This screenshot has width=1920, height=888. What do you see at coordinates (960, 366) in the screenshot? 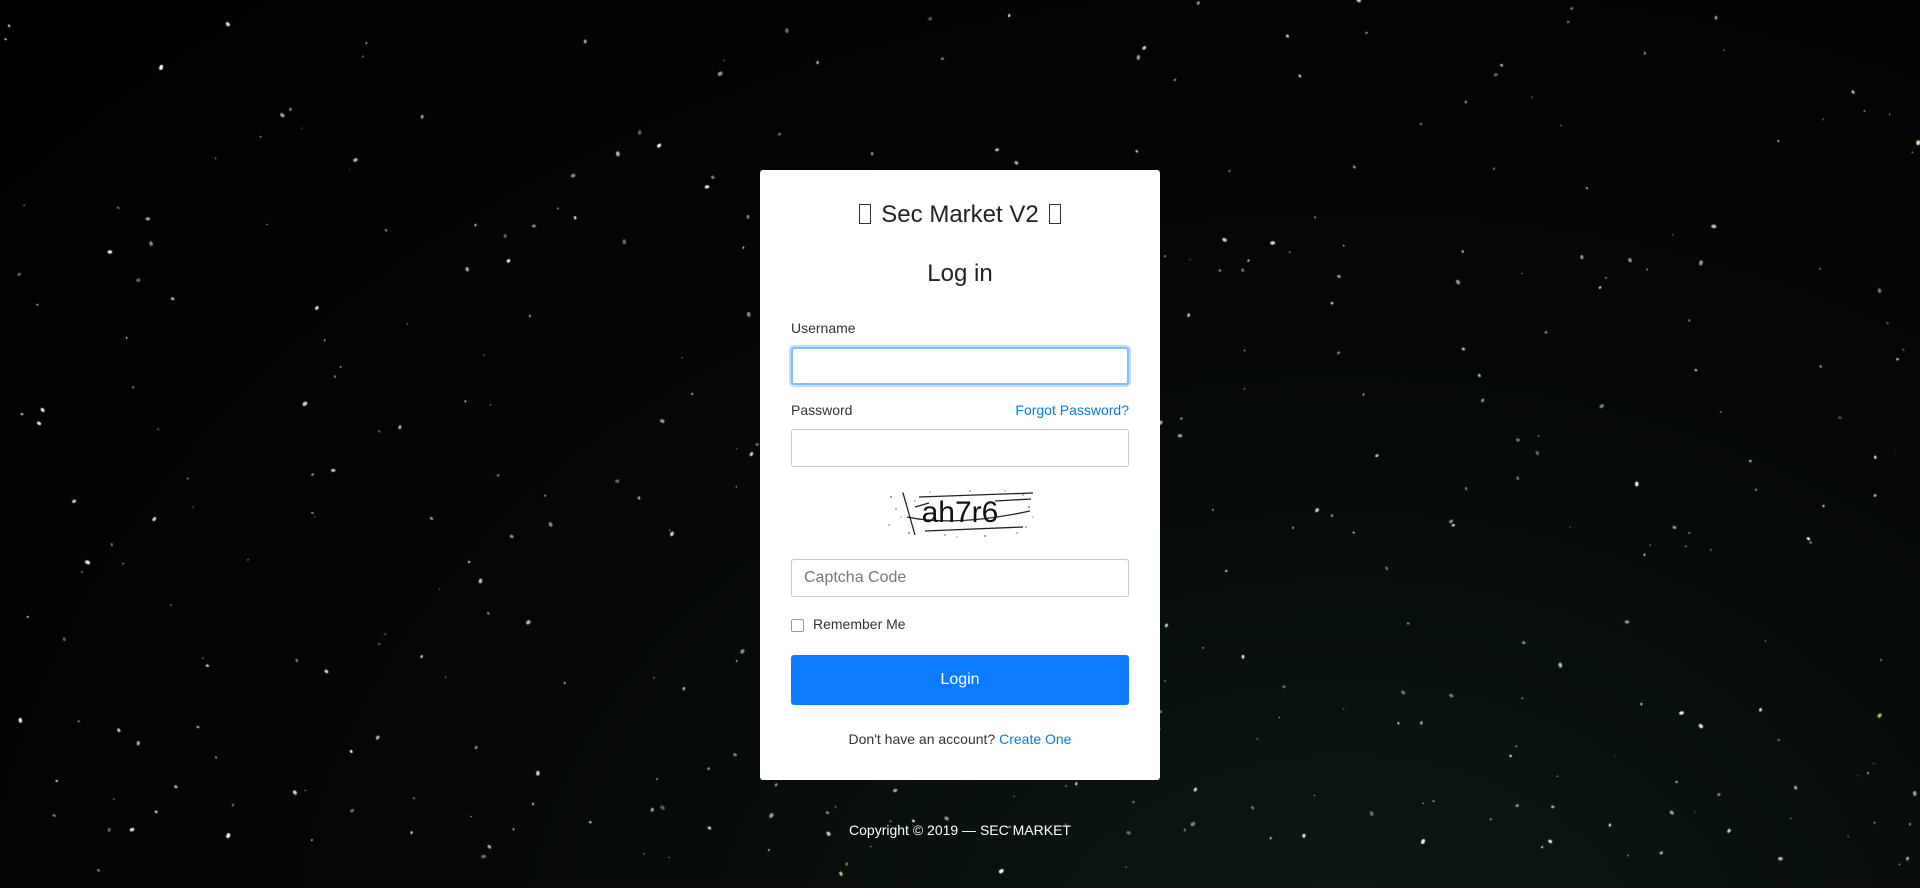
I see `username-input` at bounding box center [960, 366].